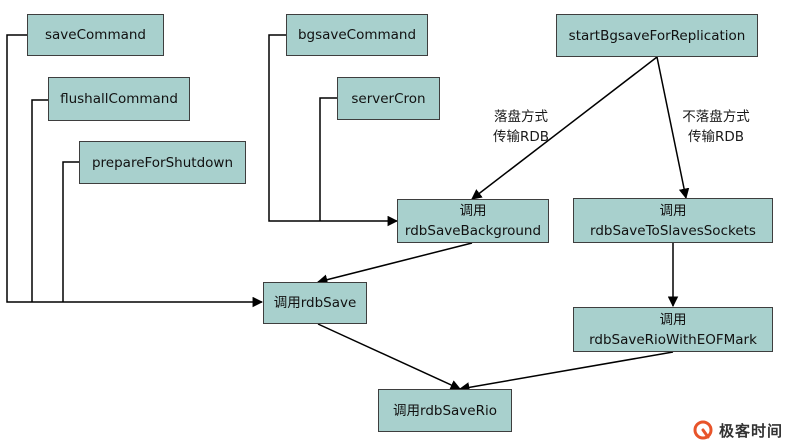 Image resolution: width=791 pixels, height=444 pixels. I want to click on node-rdb-save-rio: 调用rdbSaveRio, so click(445, 410).